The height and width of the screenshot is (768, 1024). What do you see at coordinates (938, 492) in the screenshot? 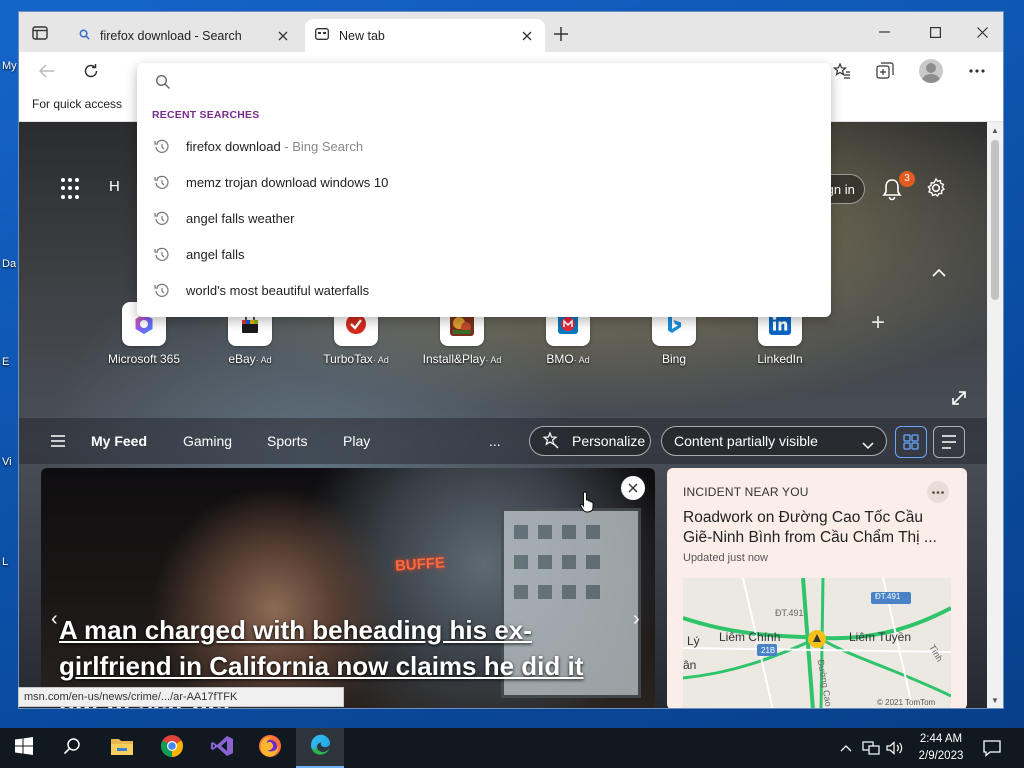
I see `more-options-icon` at bounding box center [938, 492].